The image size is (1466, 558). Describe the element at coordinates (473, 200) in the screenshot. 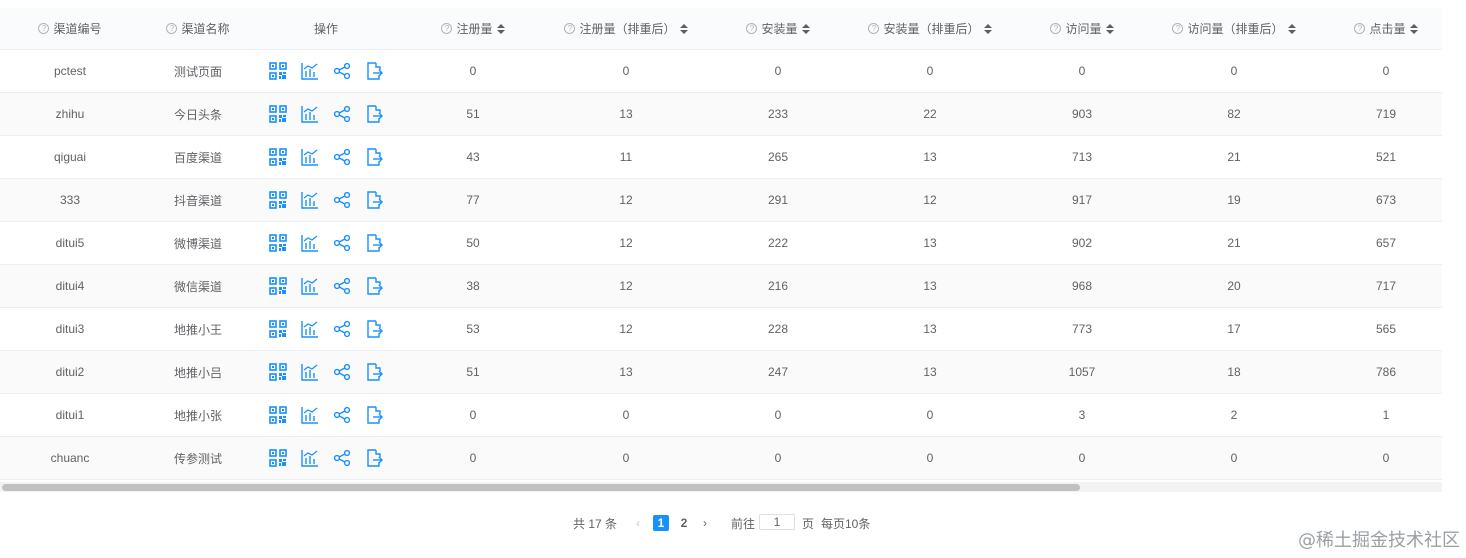

I see `cell-register-count: 77` at that location.